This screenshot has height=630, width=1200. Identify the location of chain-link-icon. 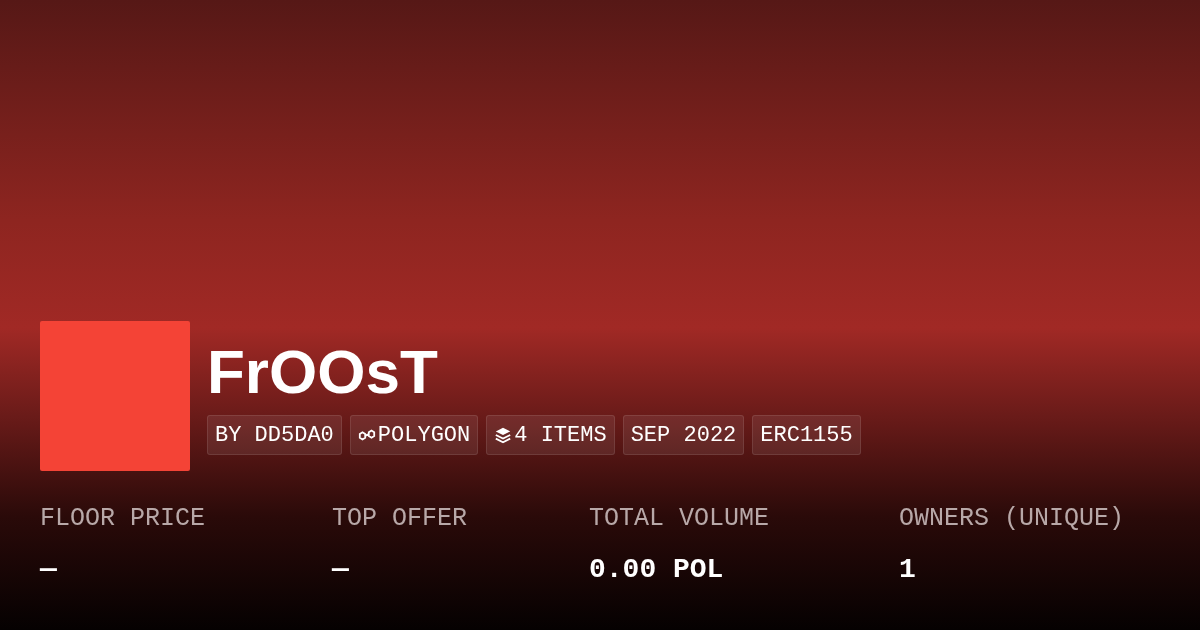
(366, 435).